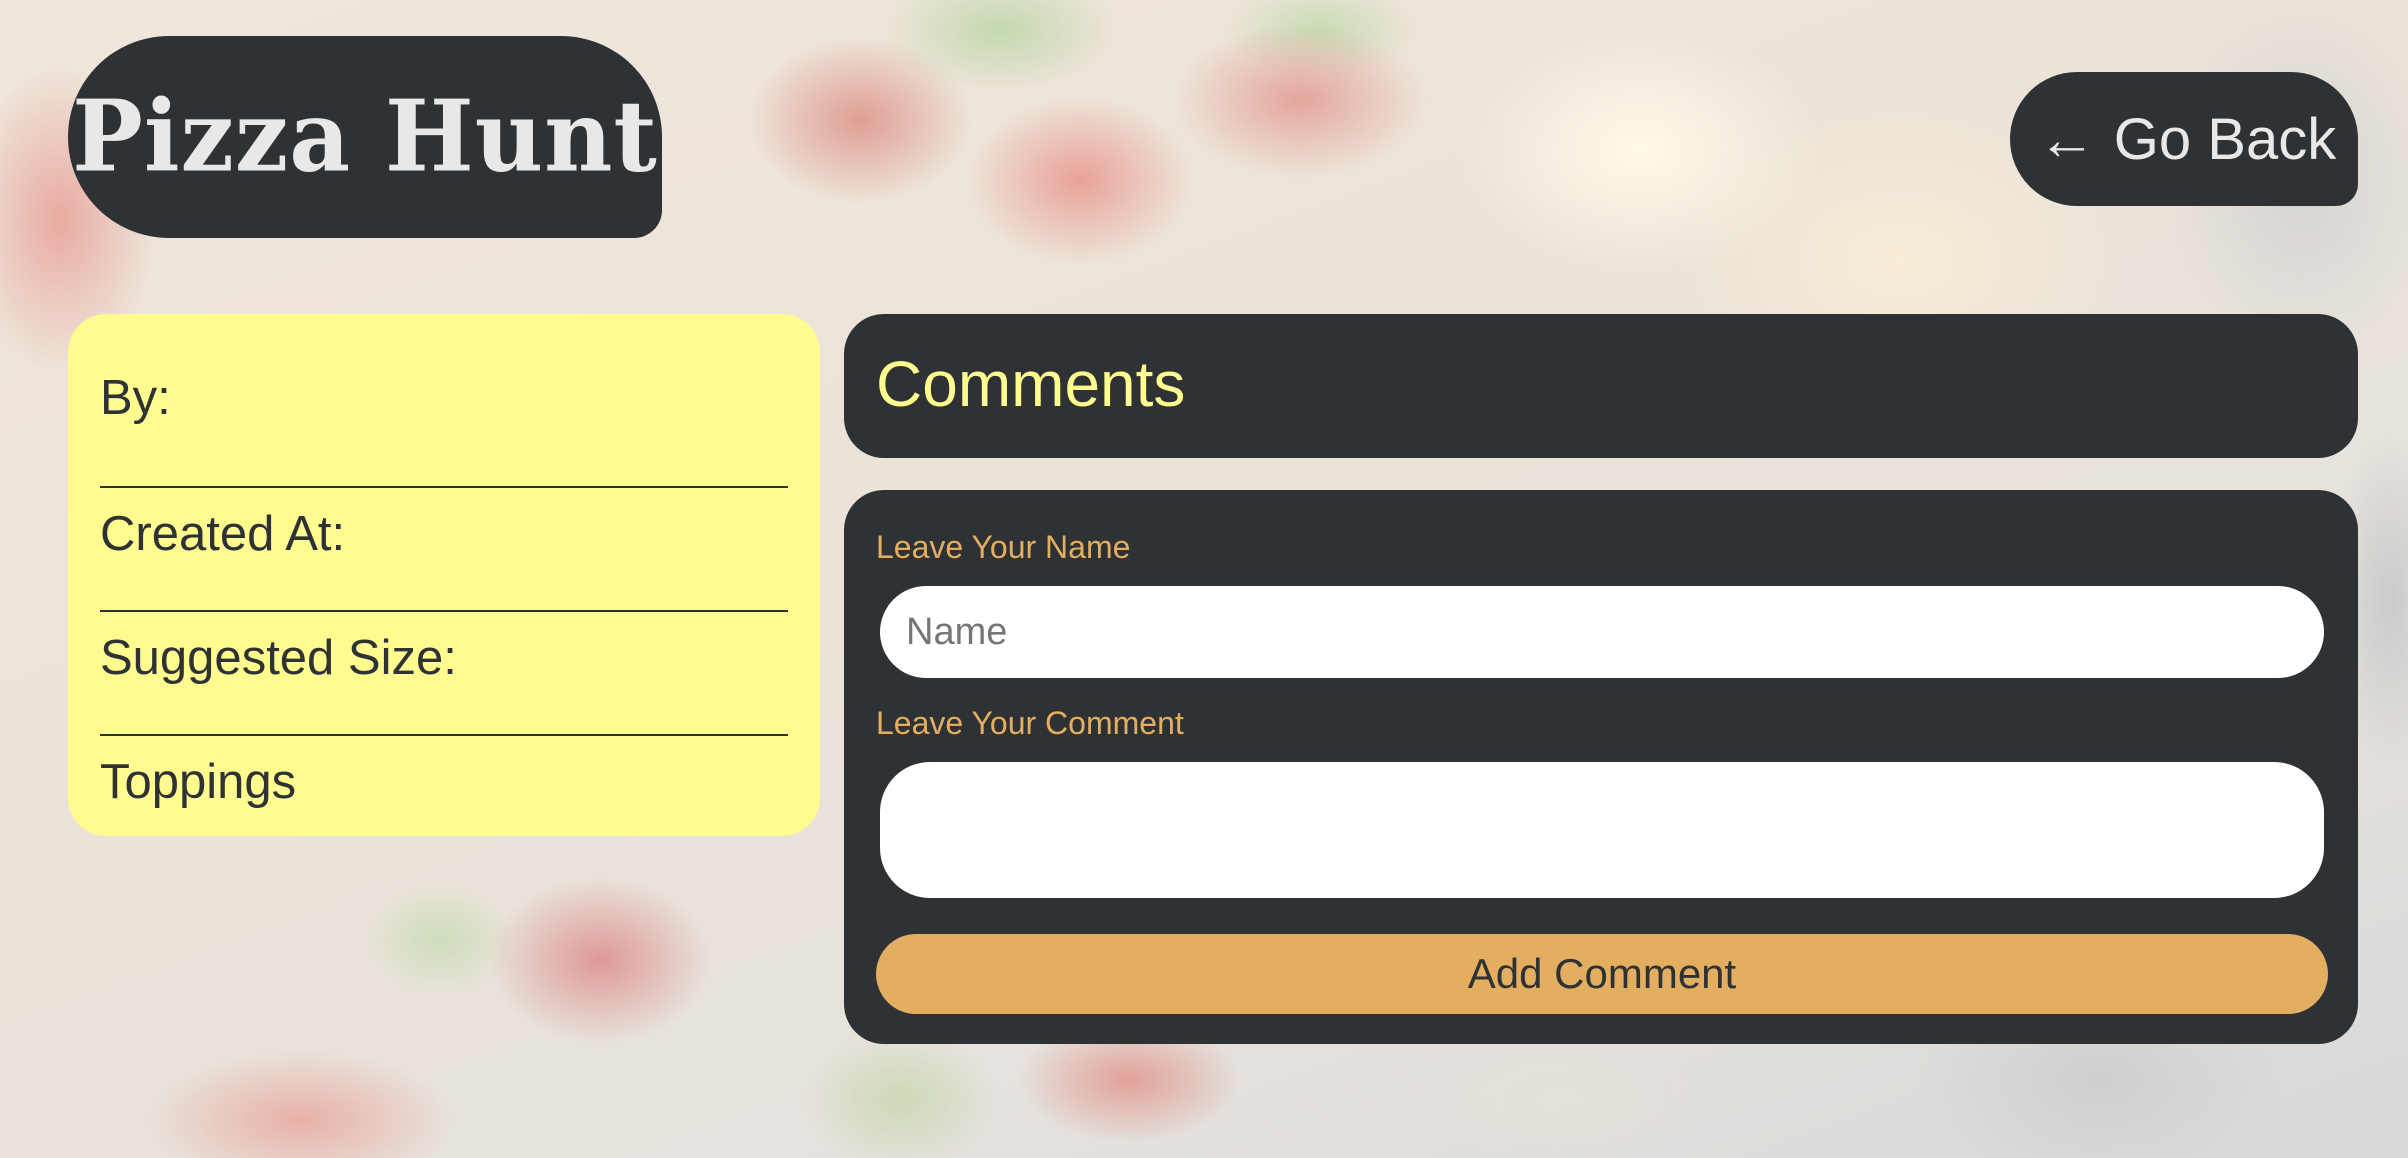 The image size is (2408, 1158). What do you see at coordinates (1030, 723) in the screenshot?
I see `comment-field-label: Leave Your Comment` at bounding box center [1030, 723].